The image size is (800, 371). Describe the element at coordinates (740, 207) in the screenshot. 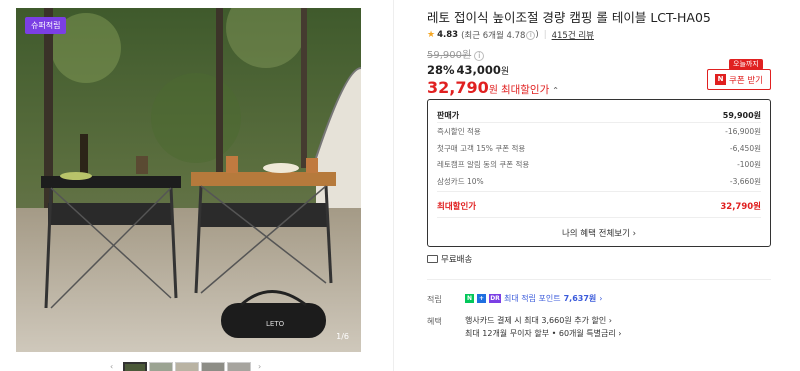

I see `breakdown-total-value: 32,790원` at that location.